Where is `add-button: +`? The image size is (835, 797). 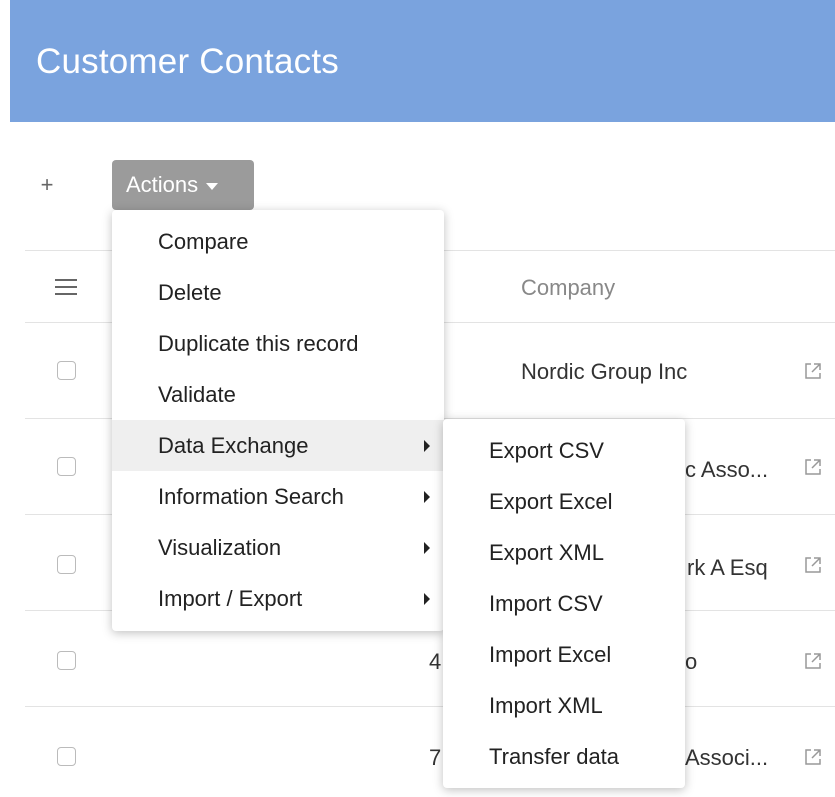
add-button: + is located at coordinates (47, 185).